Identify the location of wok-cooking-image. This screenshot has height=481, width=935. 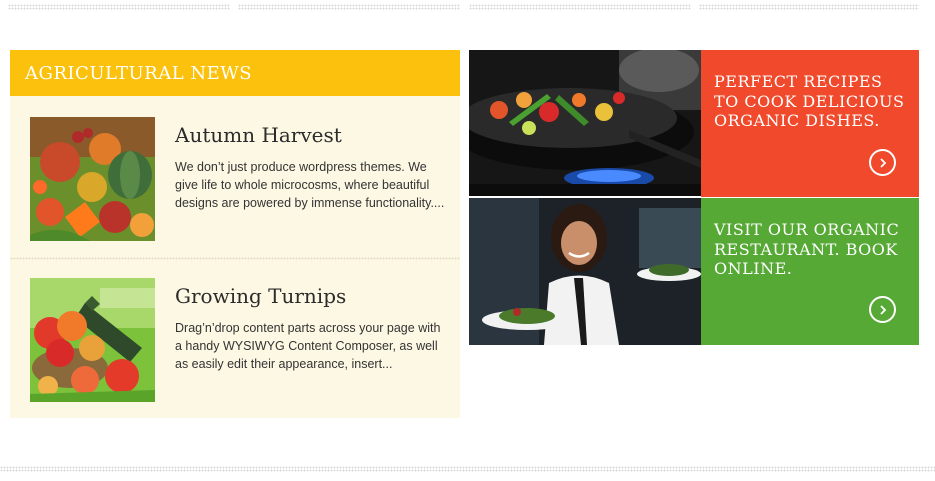
(585, 123).